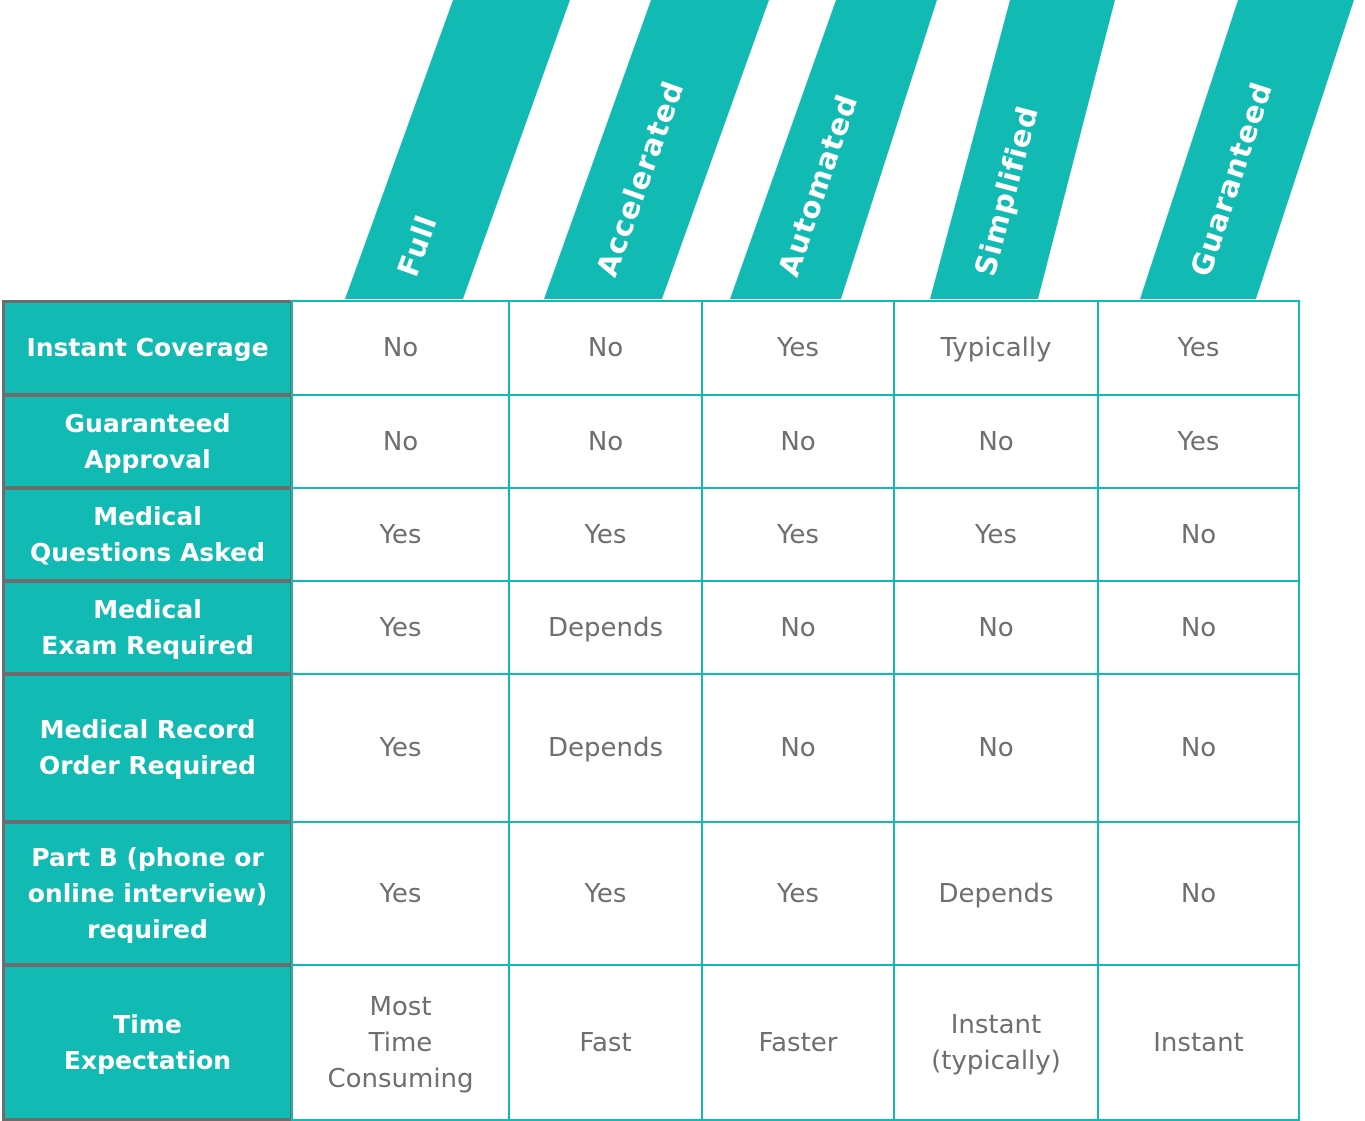  I want to click on row-label-text: Time Expectation, so click(147, 1042).